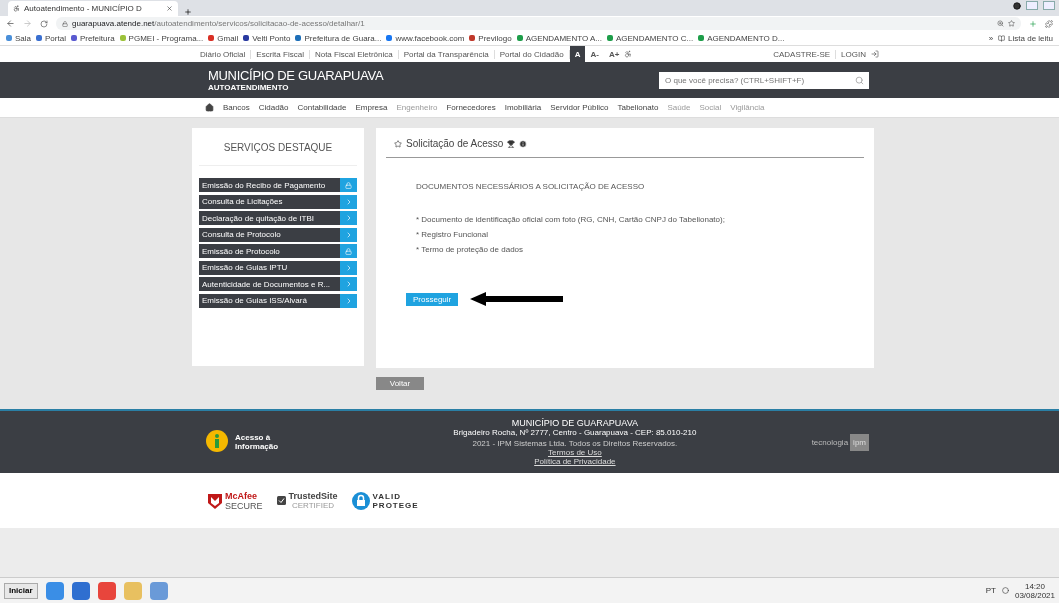 This screenshot has height=603, width=1059. Describe the element at coordinates (278, 218) in the screenshot. I see `service-link: Declaração de quitação de ITBI` at that location.